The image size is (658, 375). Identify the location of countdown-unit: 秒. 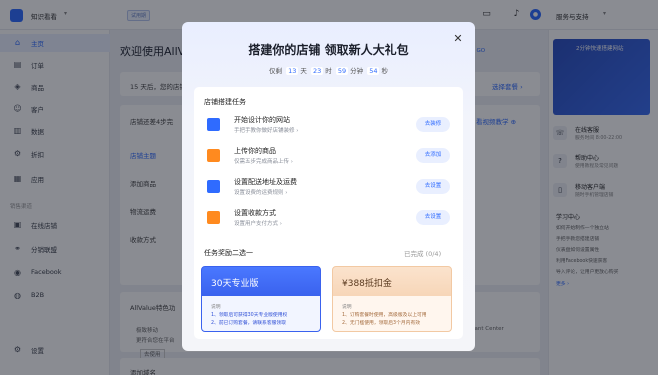
(384, 71).